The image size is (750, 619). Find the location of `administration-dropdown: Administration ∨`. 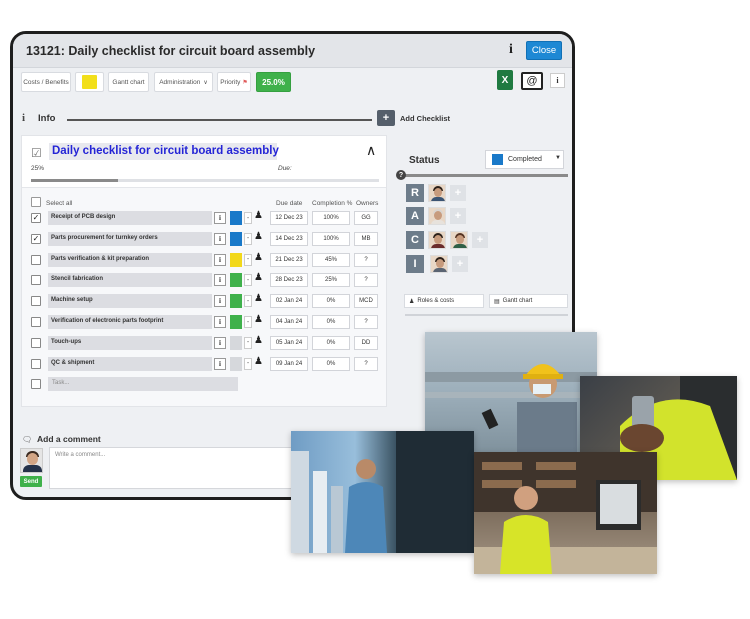

administration-dropdown: Administration ∨ is located at coordinates (183, 82).